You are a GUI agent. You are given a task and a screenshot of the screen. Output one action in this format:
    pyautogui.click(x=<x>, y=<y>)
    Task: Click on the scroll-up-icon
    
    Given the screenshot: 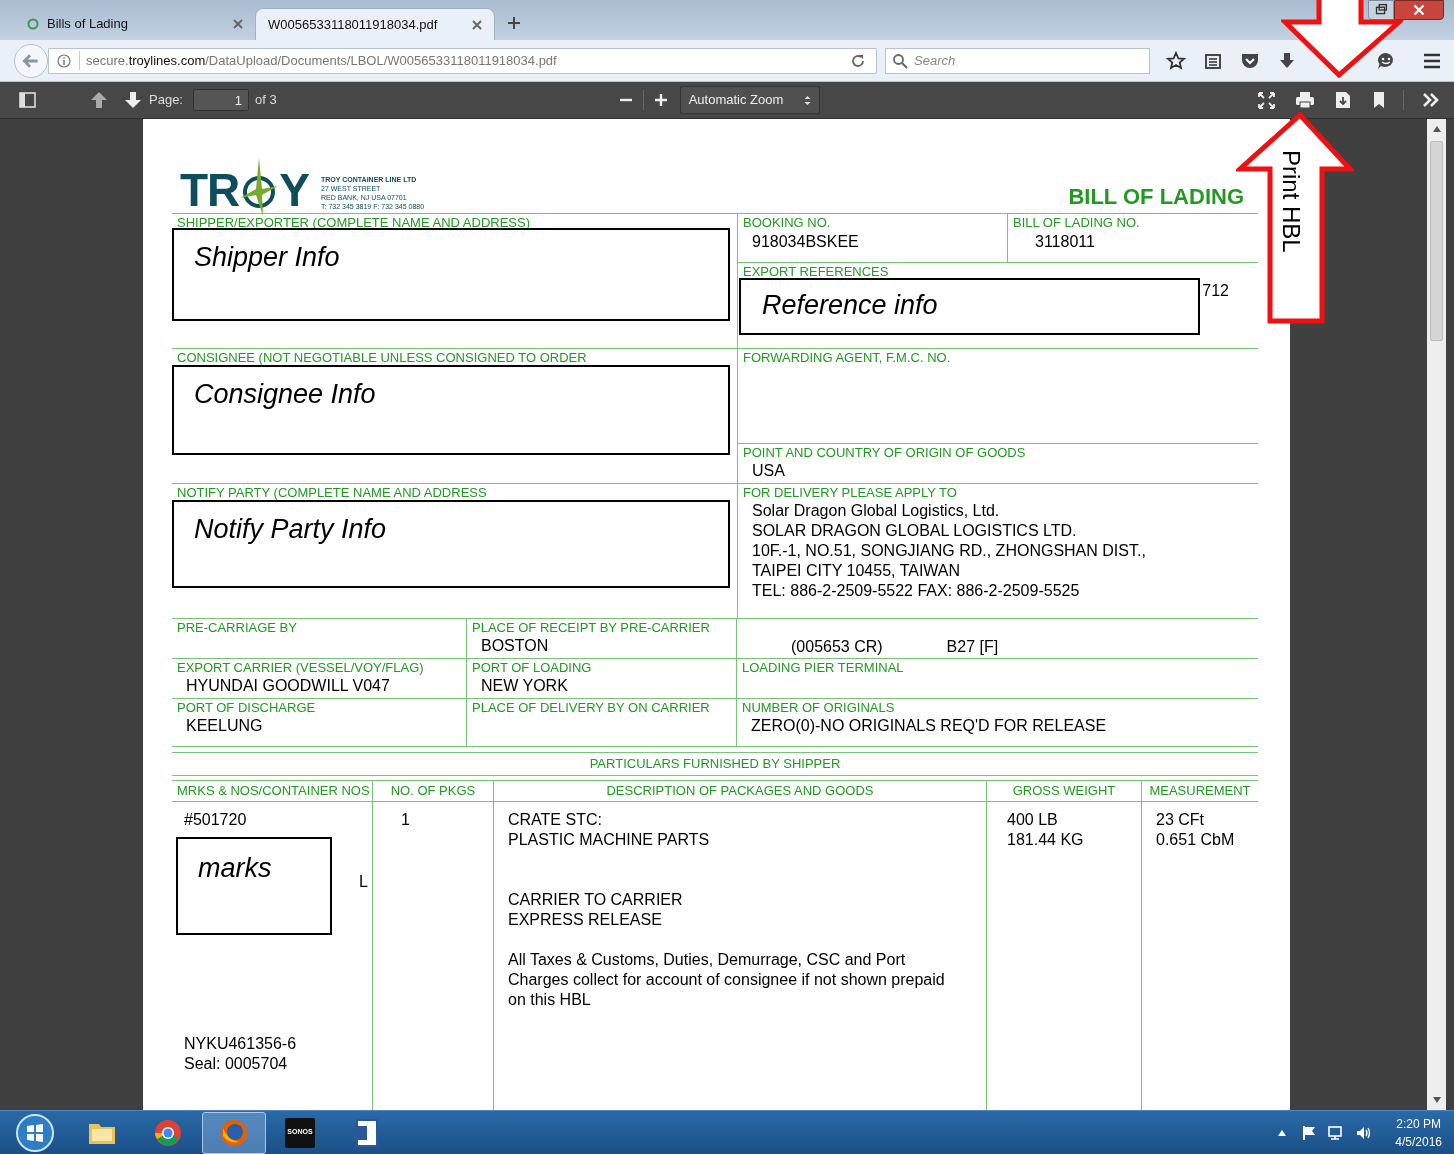 What is the action you would take?
    pyautogui.click(x=1436, y=129)
    